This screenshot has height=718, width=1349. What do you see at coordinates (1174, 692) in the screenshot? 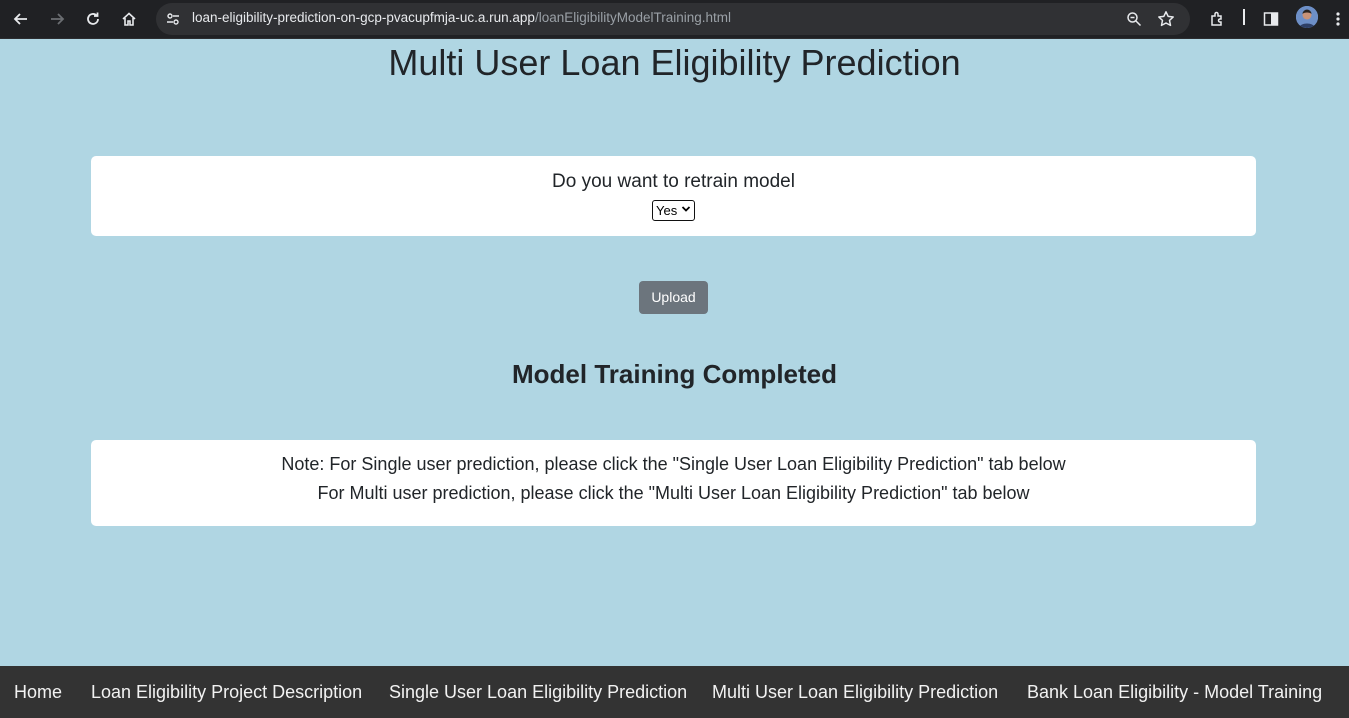
I see `nav-link-model-training: Bank Loan Eligibility - Model Training` at bounding box center [1174, 692].